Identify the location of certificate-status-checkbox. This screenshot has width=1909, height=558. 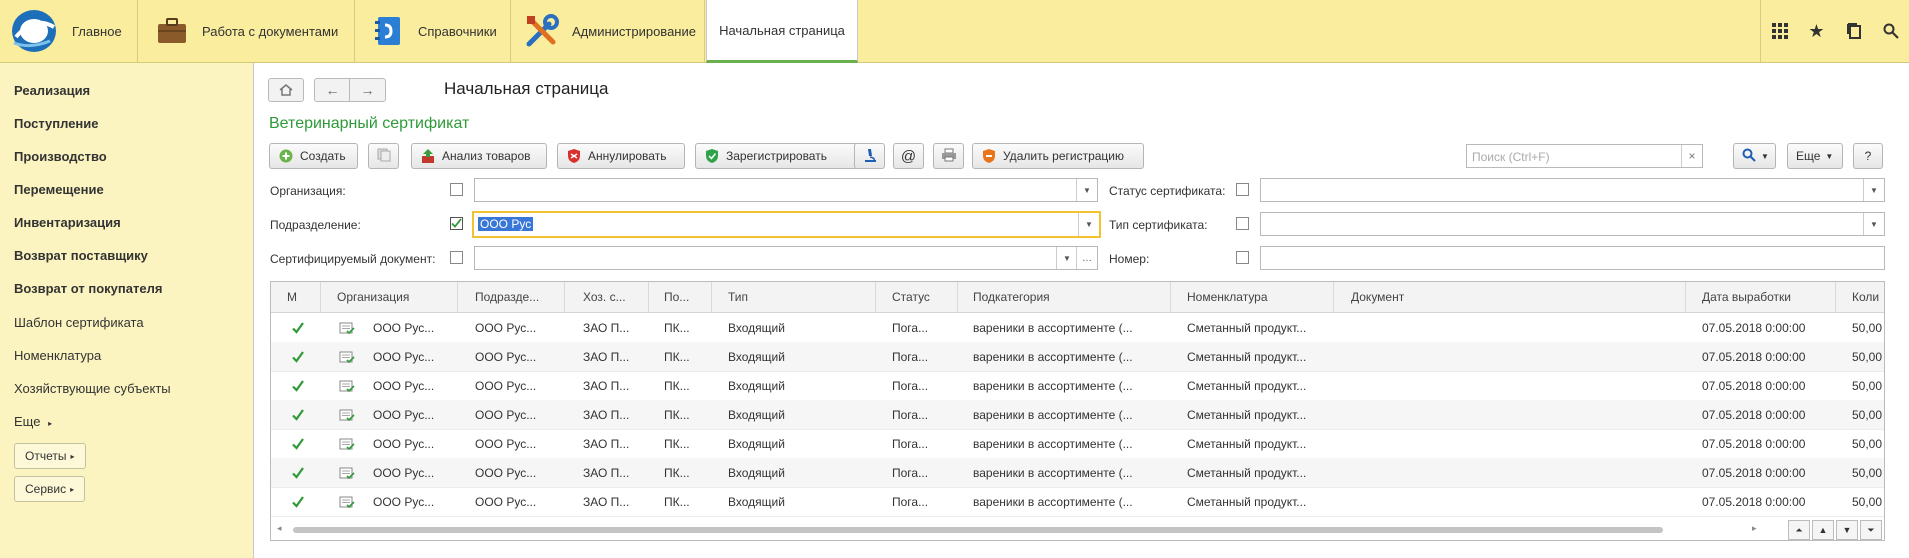
(1242, 189).